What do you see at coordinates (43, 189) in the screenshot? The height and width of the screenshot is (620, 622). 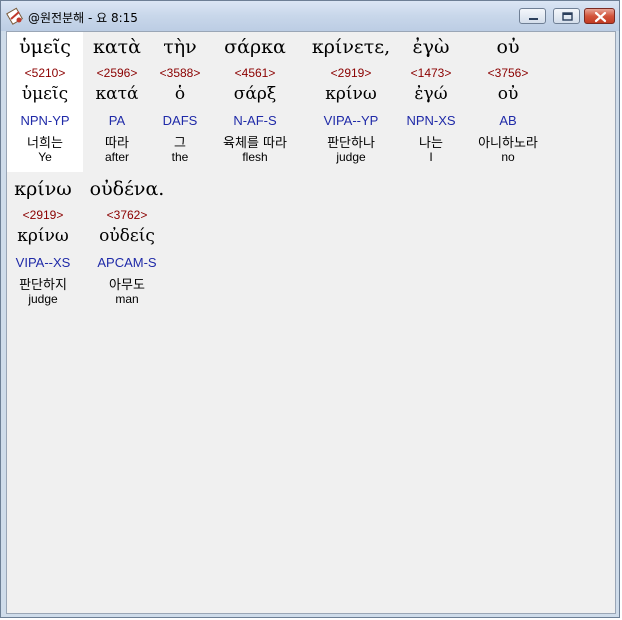 I see `greek-word: κρίνω` at bounding box center [43, 189].